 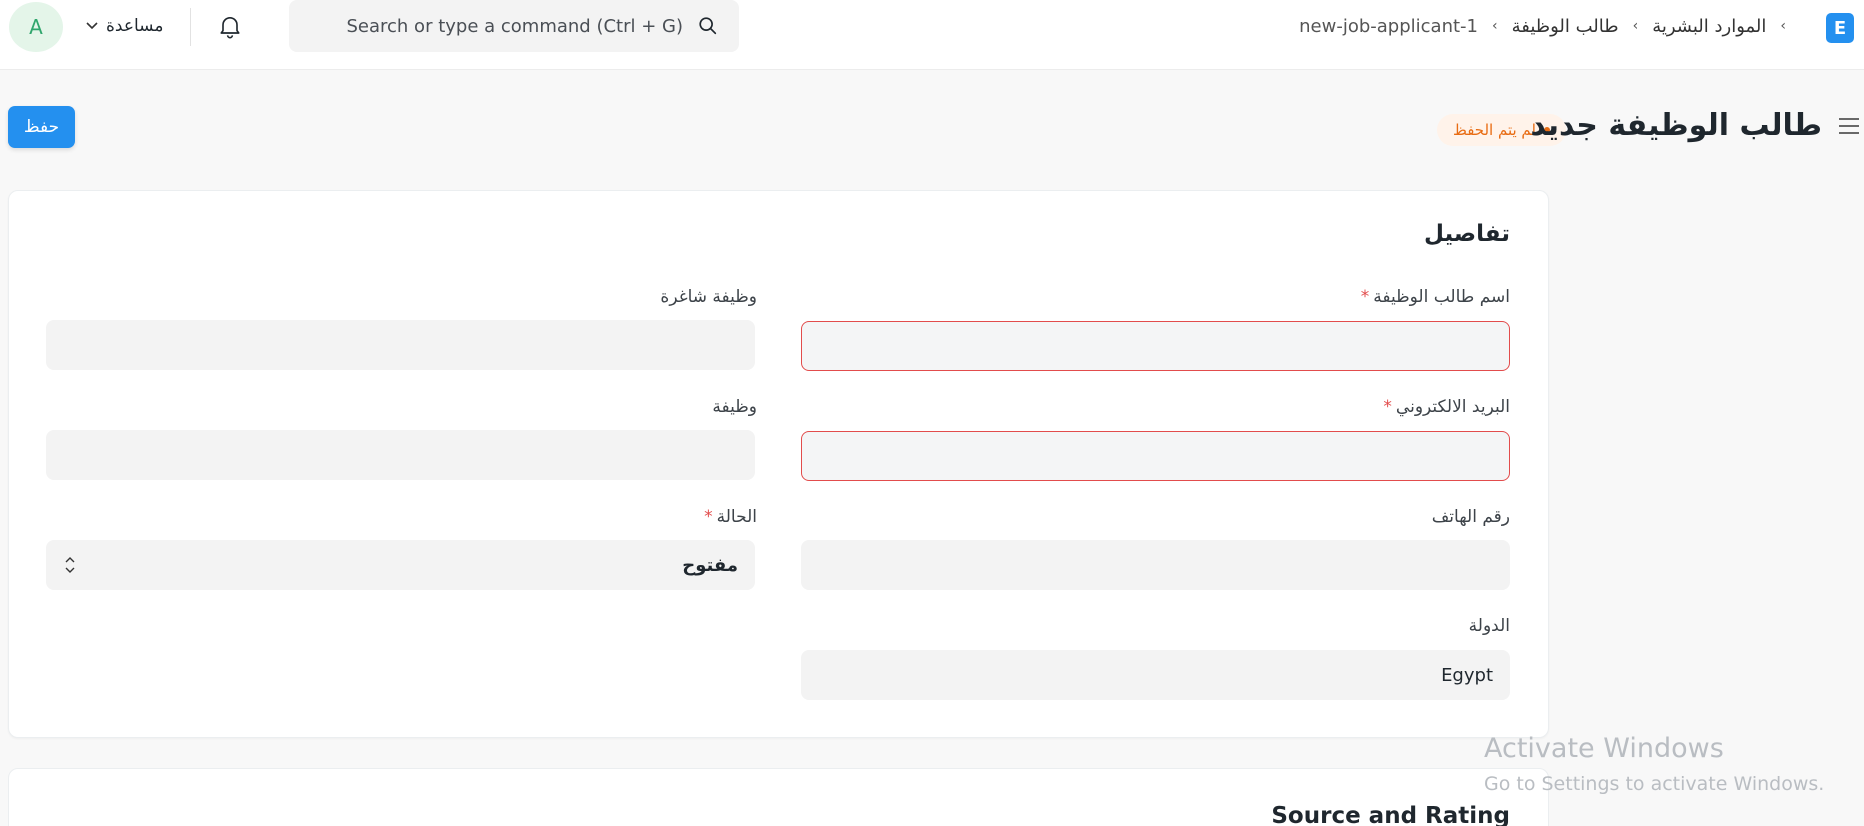 I want to click on status-select-value: مفتوح, so click(x=710, y=565).